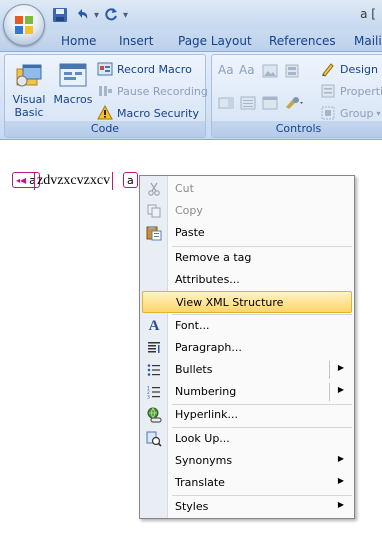 The height and width of the screenshot is (539, 382). I want to click on pause-recording-button: Pause Recording, so click(152, 91).